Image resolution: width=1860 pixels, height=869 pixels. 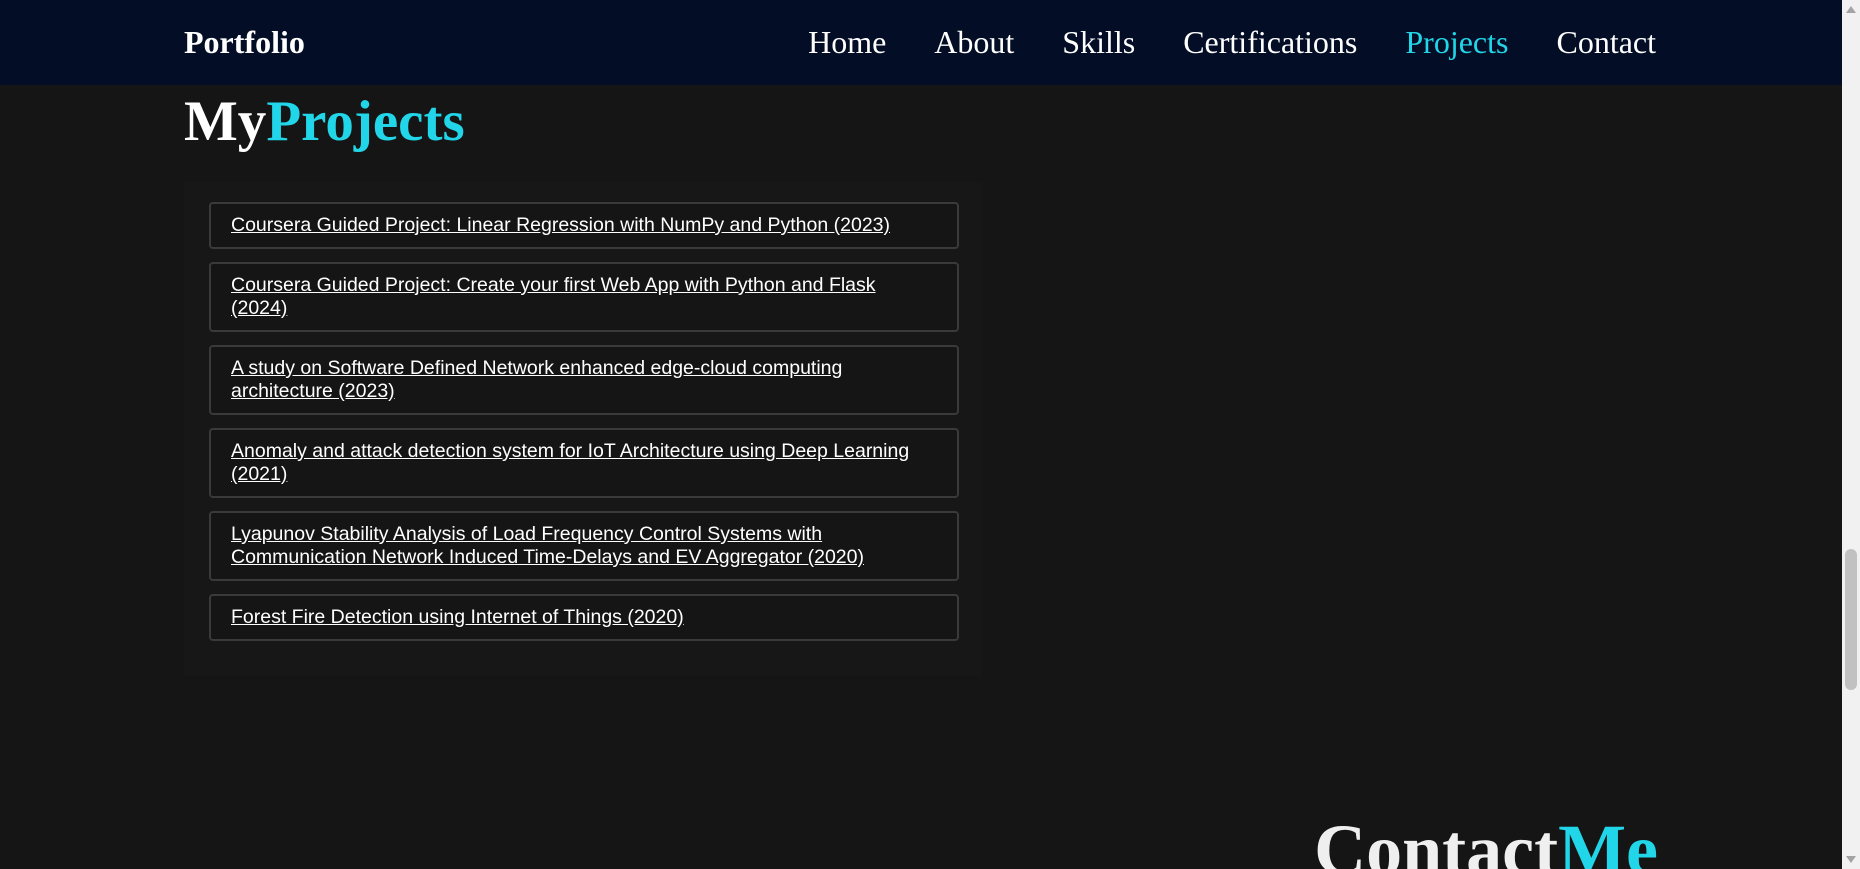 What do you see at coordinates (1436, 839) in the screenshot?
I see `contact-title-prefix: Contact` at bounding box center [1436, 839].